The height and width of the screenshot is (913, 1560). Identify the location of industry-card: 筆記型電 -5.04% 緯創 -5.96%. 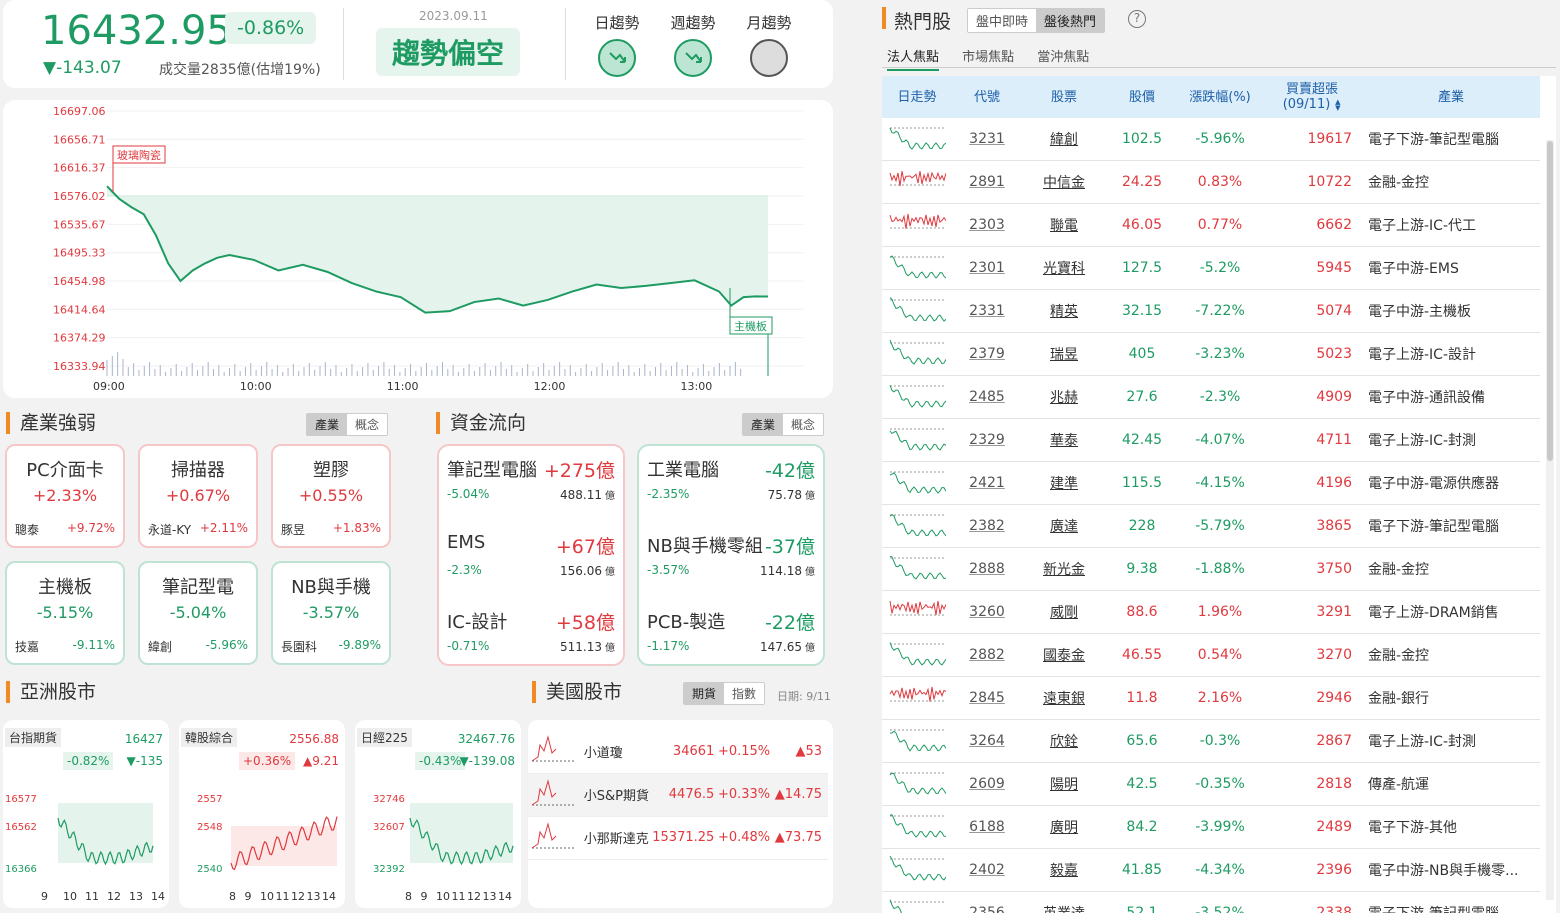
(198, 613).